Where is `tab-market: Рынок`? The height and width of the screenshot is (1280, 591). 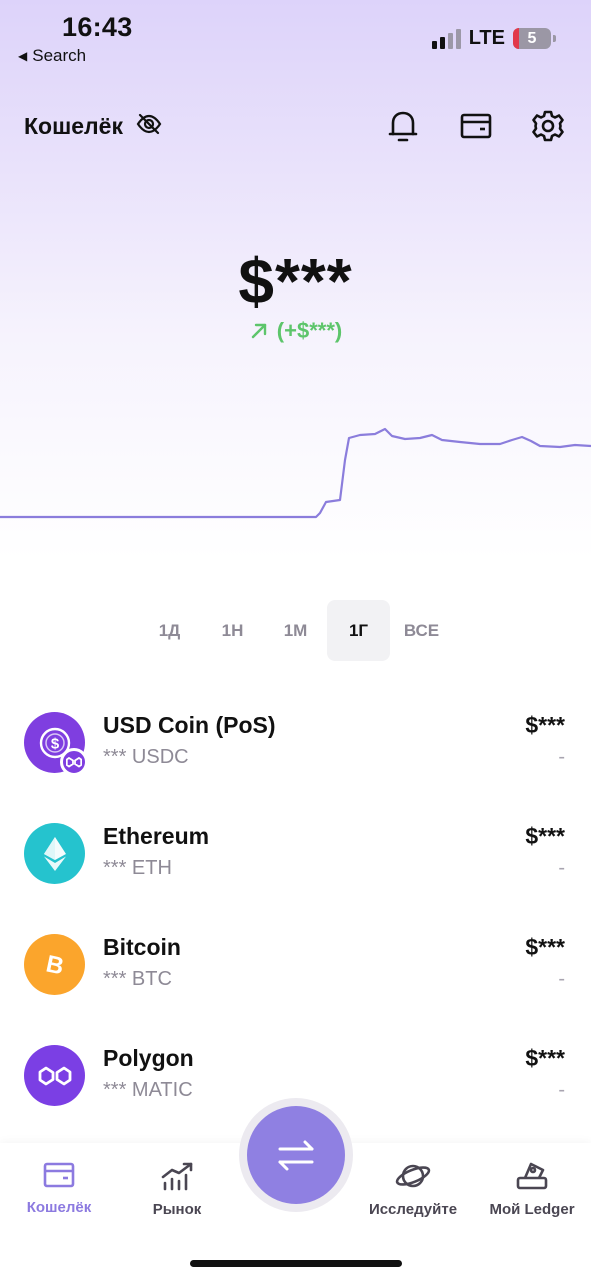 tab-market: Рынок is located at coordinates (177, 1189).